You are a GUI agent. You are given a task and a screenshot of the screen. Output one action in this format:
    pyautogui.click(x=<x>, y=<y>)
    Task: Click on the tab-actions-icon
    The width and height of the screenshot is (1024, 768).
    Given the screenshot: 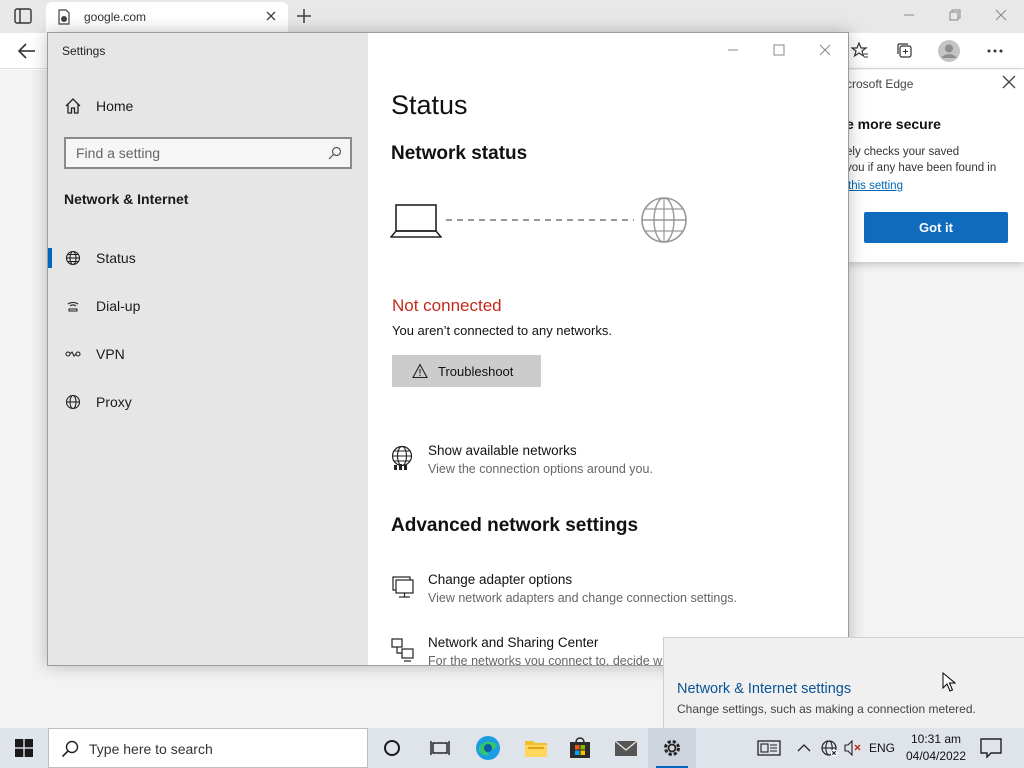 What is the action you would take?
    pyautogui.click(x=23, y=16)
    